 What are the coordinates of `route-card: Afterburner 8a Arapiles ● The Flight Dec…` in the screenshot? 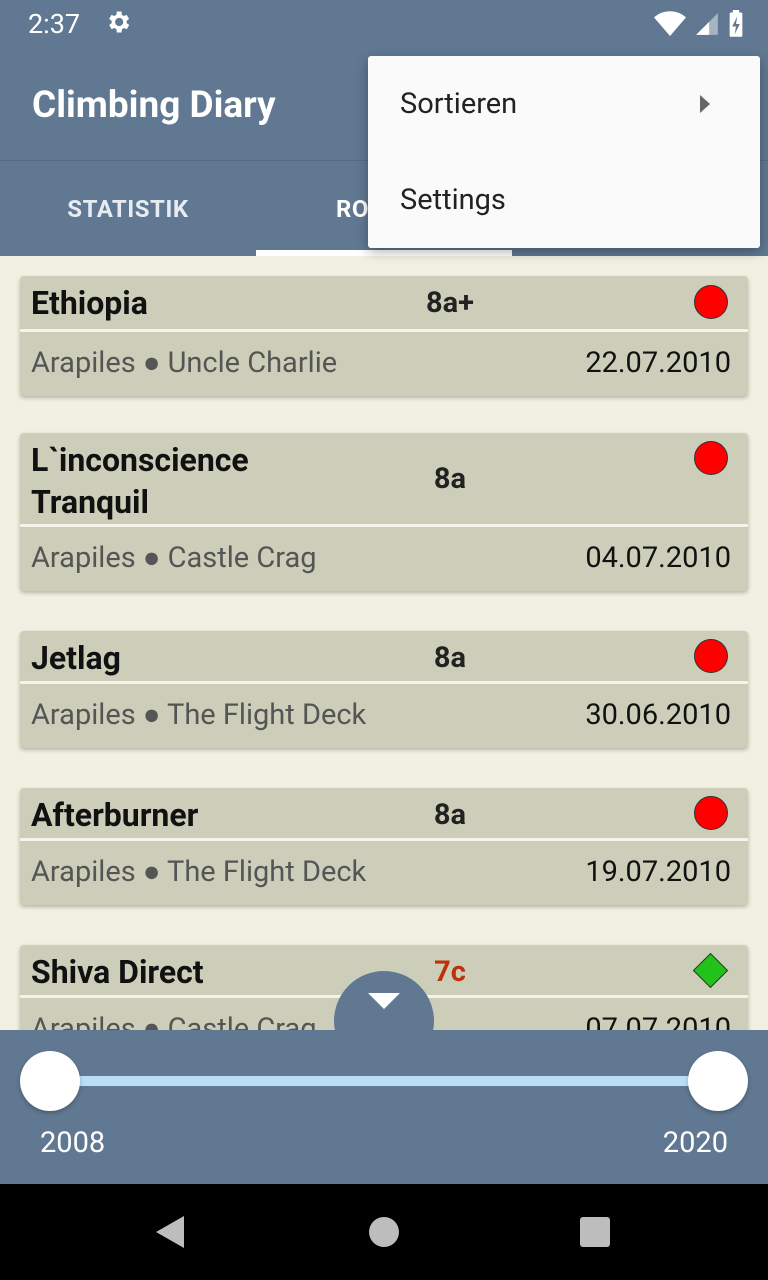 It's located at (384, 846).